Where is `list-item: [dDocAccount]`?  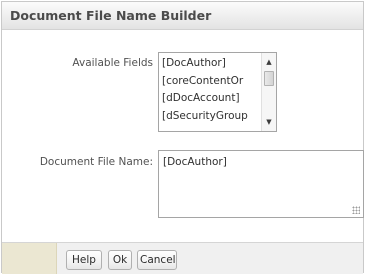
list-item: [dDocAccount] is located at coordinates (211, 99).